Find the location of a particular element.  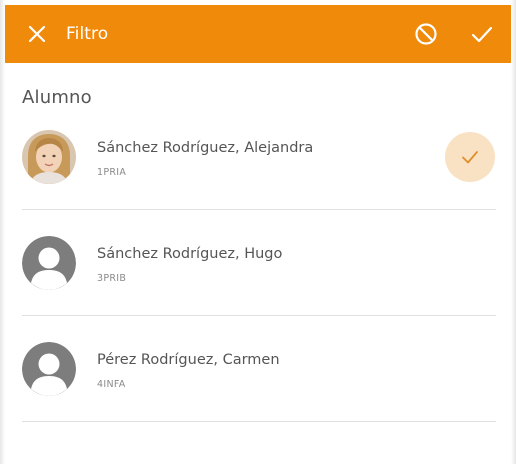

block-icon is located at coordinates (426, 34).